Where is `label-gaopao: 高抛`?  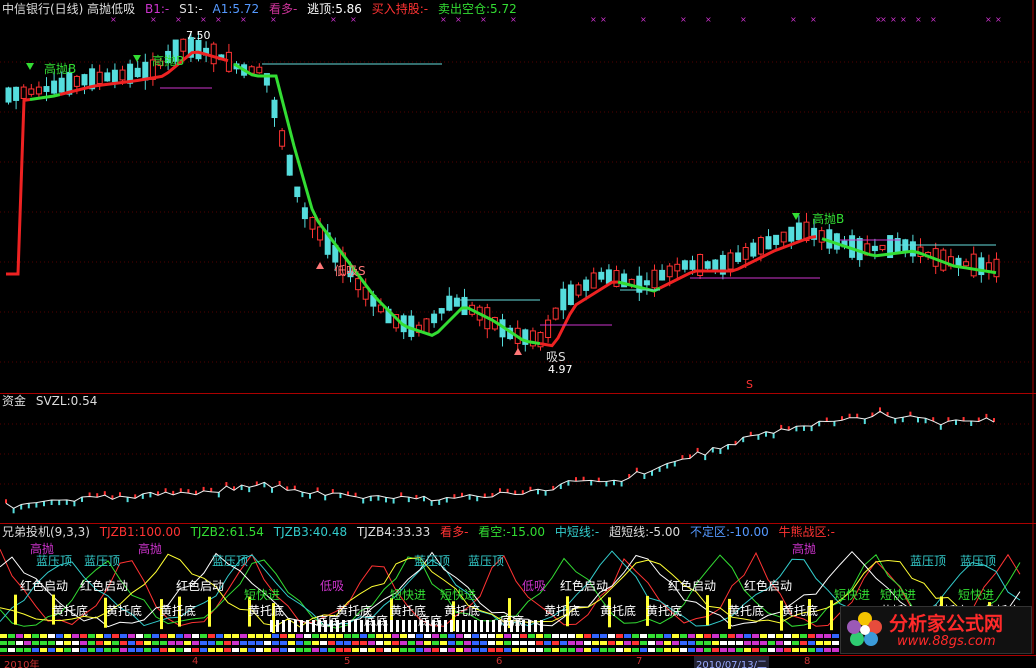 label-gaopao: 高抛 is located at coordinates (150, 549).